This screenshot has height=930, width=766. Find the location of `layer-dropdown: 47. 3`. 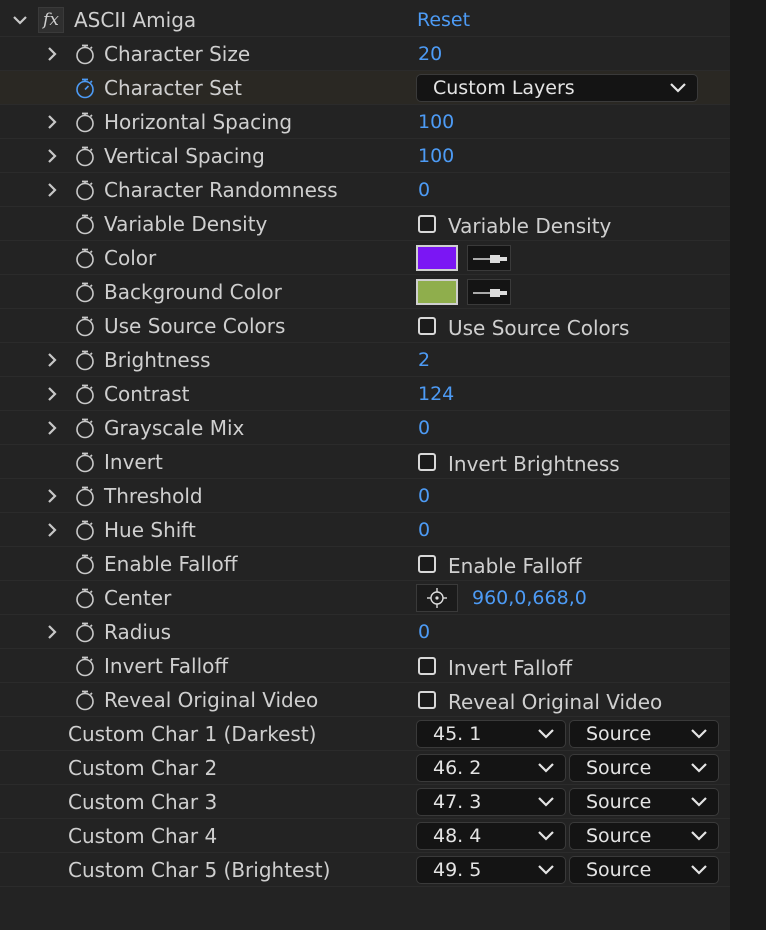

layer-dropdown: 47. 3 is located at coordinates (491, 802).